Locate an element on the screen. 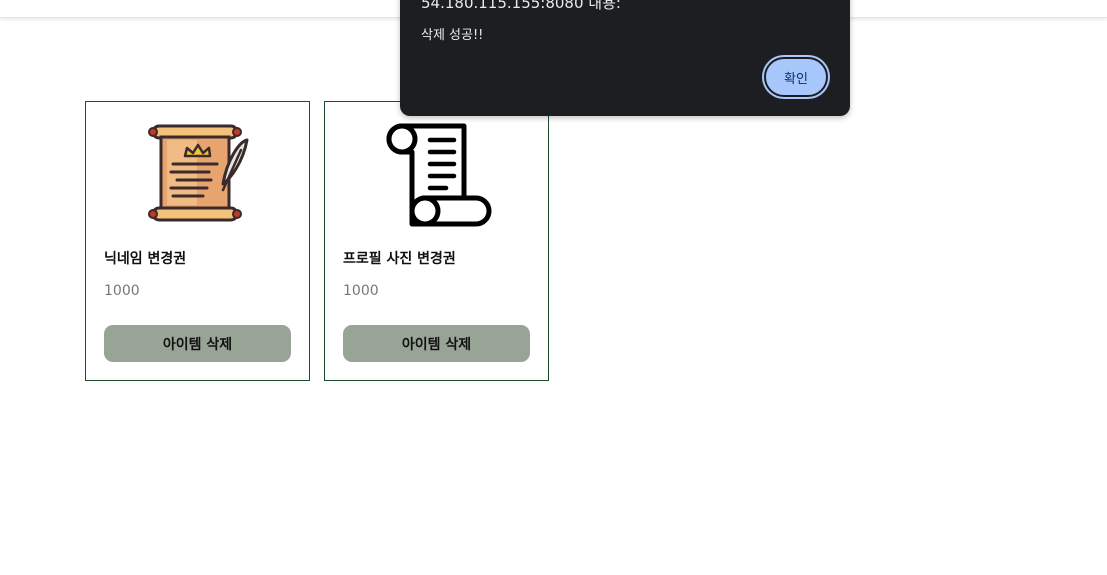 The image size is (1107, 575). ok-button: 확인 is located at coordinates (796, 77).